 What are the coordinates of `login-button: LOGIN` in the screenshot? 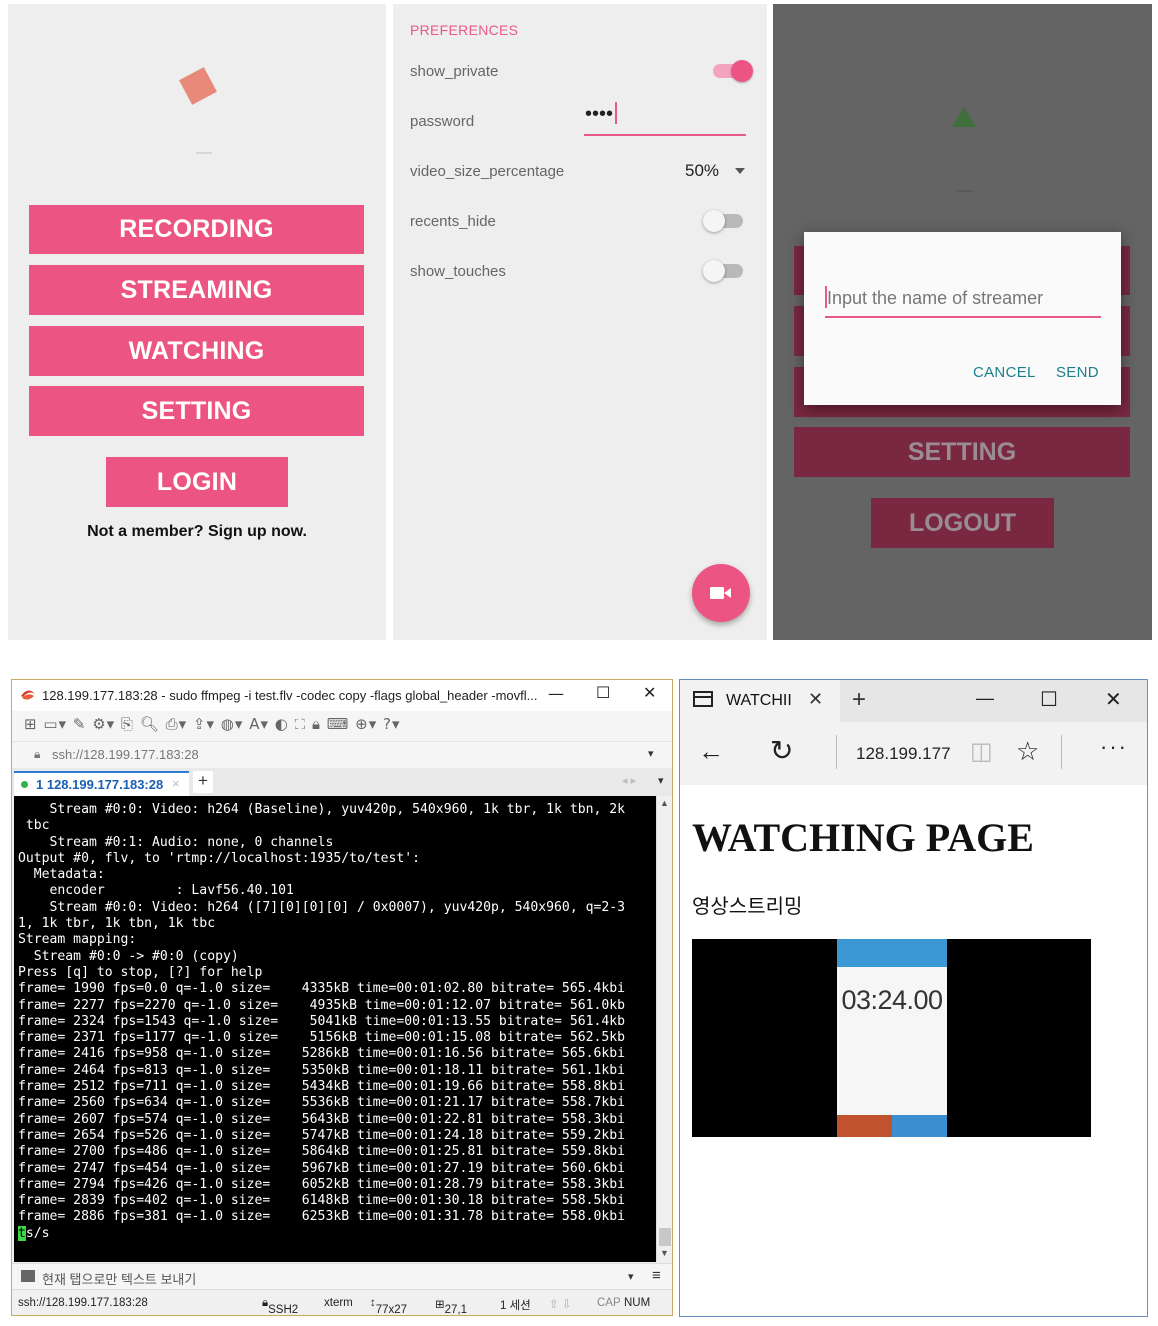 It's located at (197, 482).